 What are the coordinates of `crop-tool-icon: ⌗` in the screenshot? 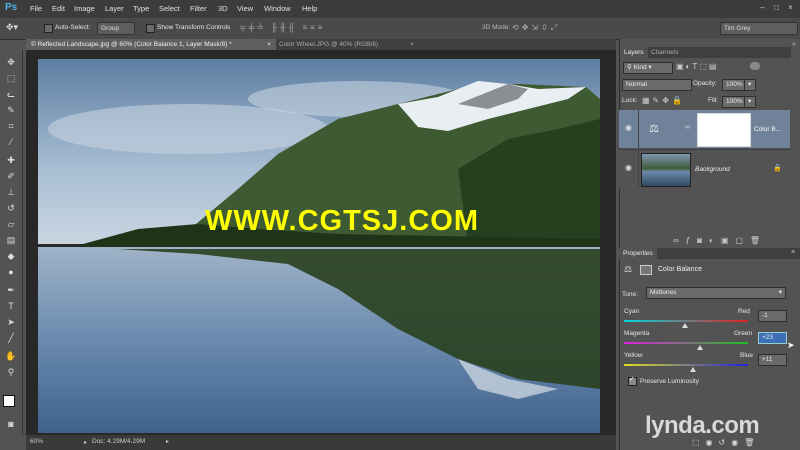 It's located at (11, 126).